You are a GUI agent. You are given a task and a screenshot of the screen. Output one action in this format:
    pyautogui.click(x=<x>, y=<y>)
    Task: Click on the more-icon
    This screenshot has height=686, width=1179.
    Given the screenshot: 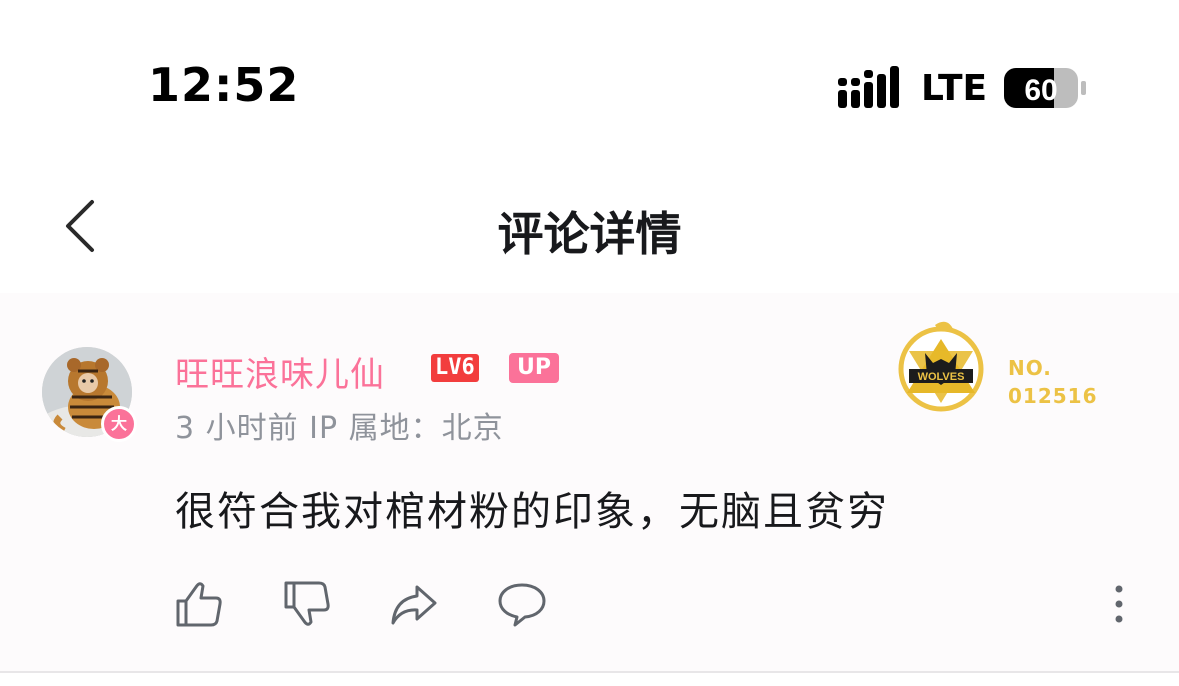 What is the action you would take?
    pyautogui.click(x=1119, y=604)
    